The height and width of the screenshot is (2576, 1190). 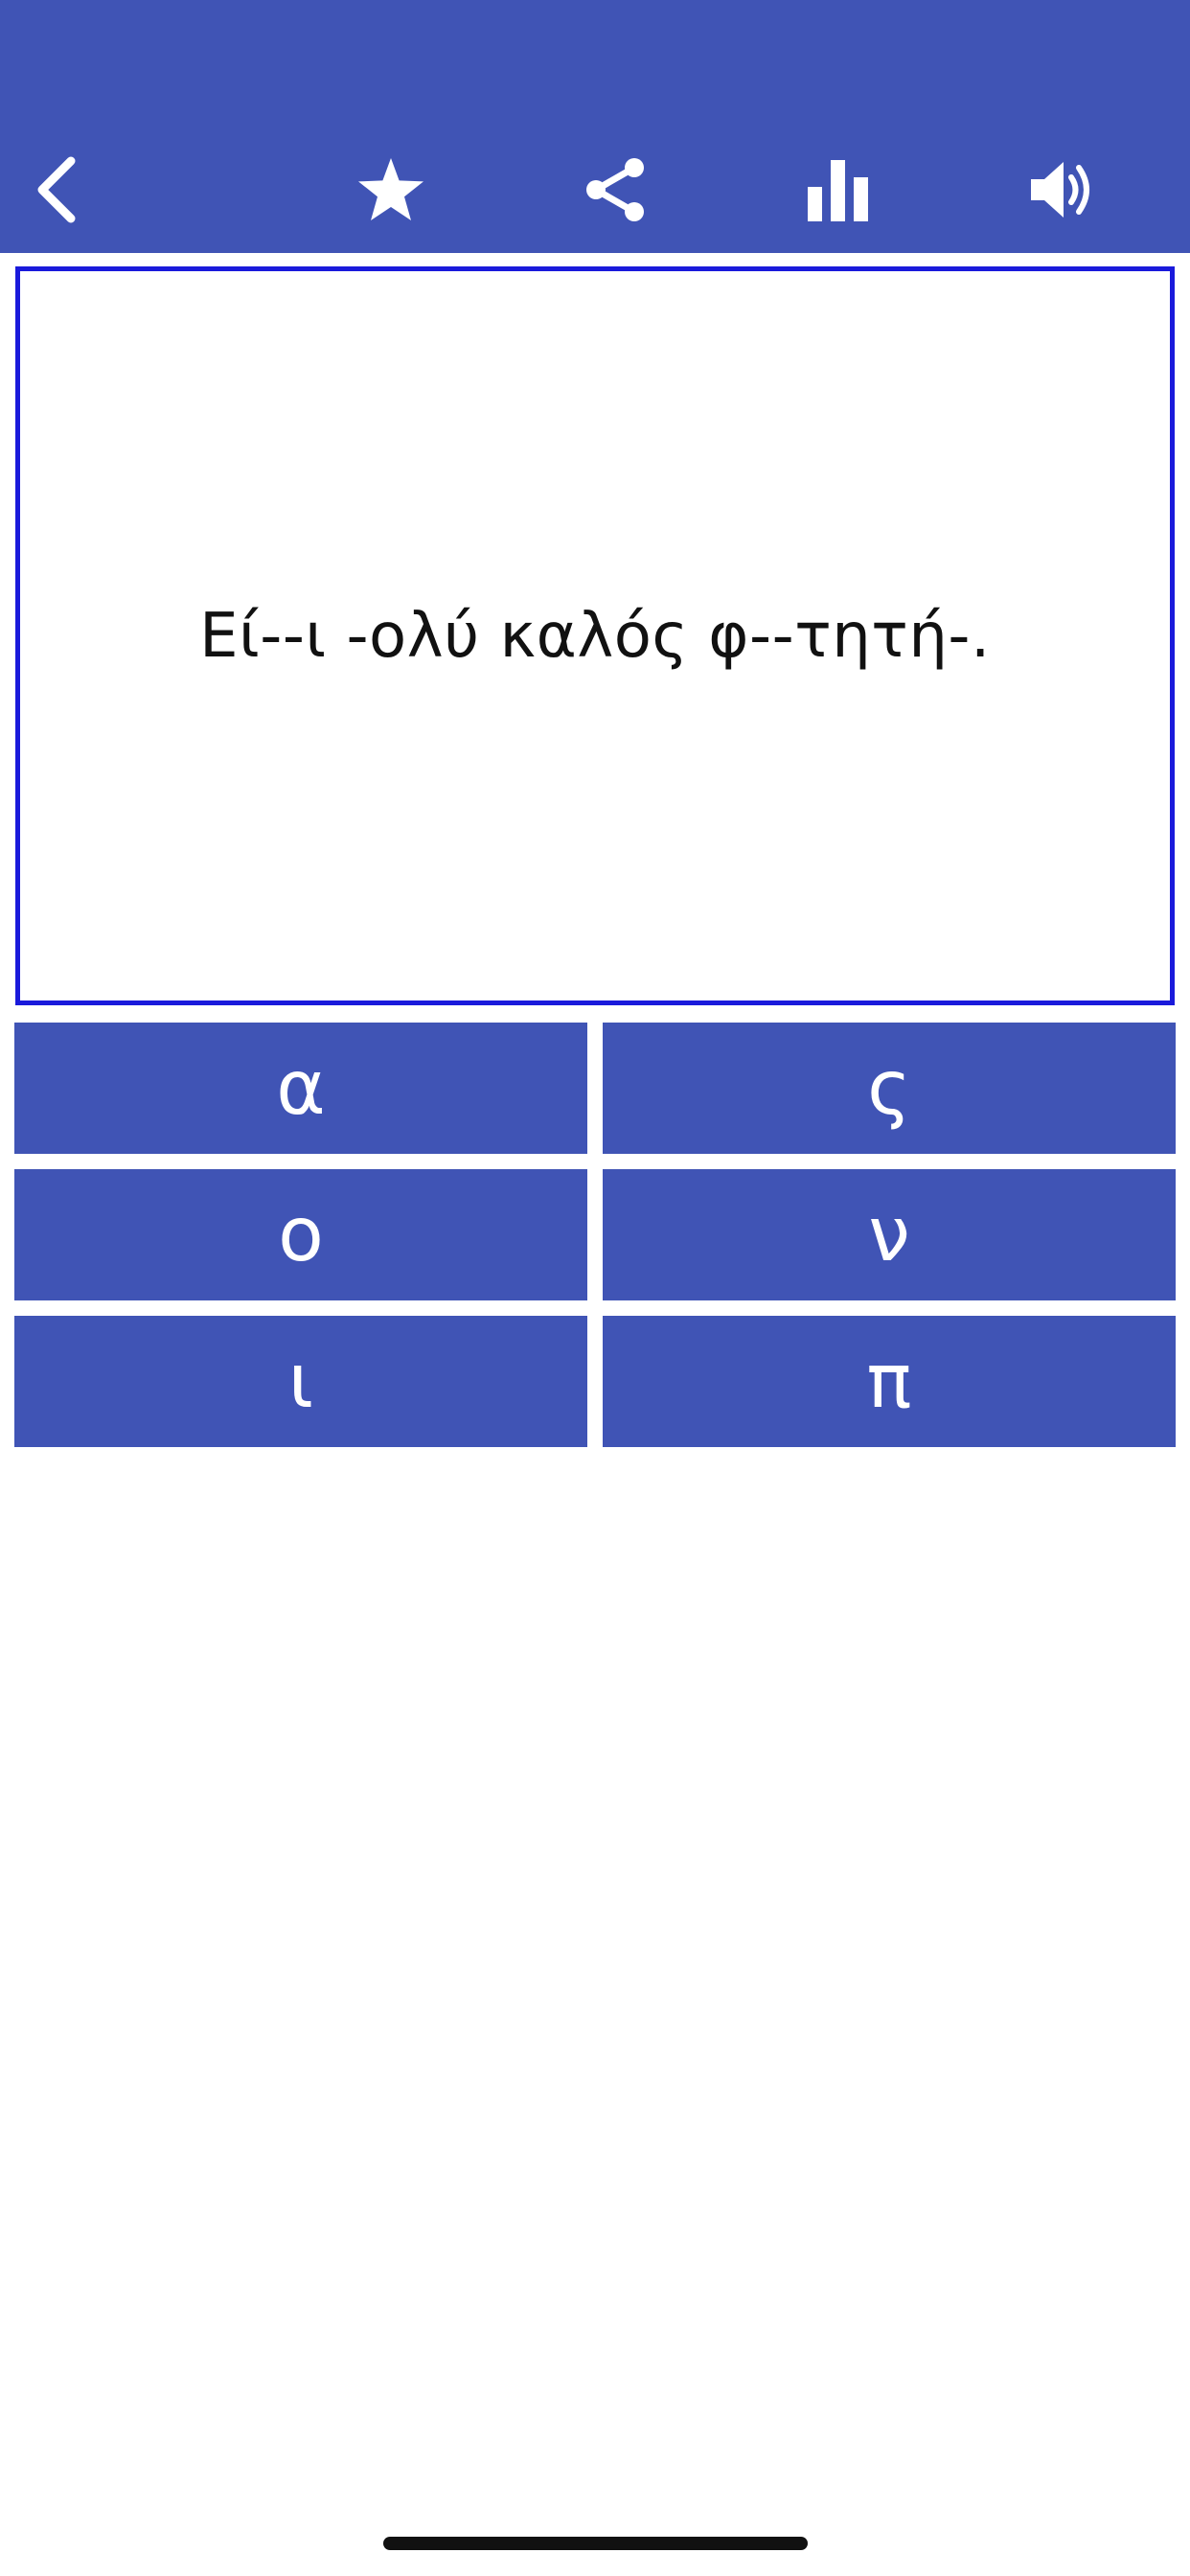 I want to click on answer-button-omicron: ο, so click(x=301, y=1234).